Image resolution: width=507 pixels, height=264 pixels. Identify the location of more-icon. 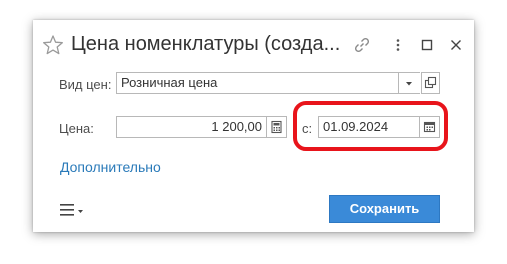
(398, 45).